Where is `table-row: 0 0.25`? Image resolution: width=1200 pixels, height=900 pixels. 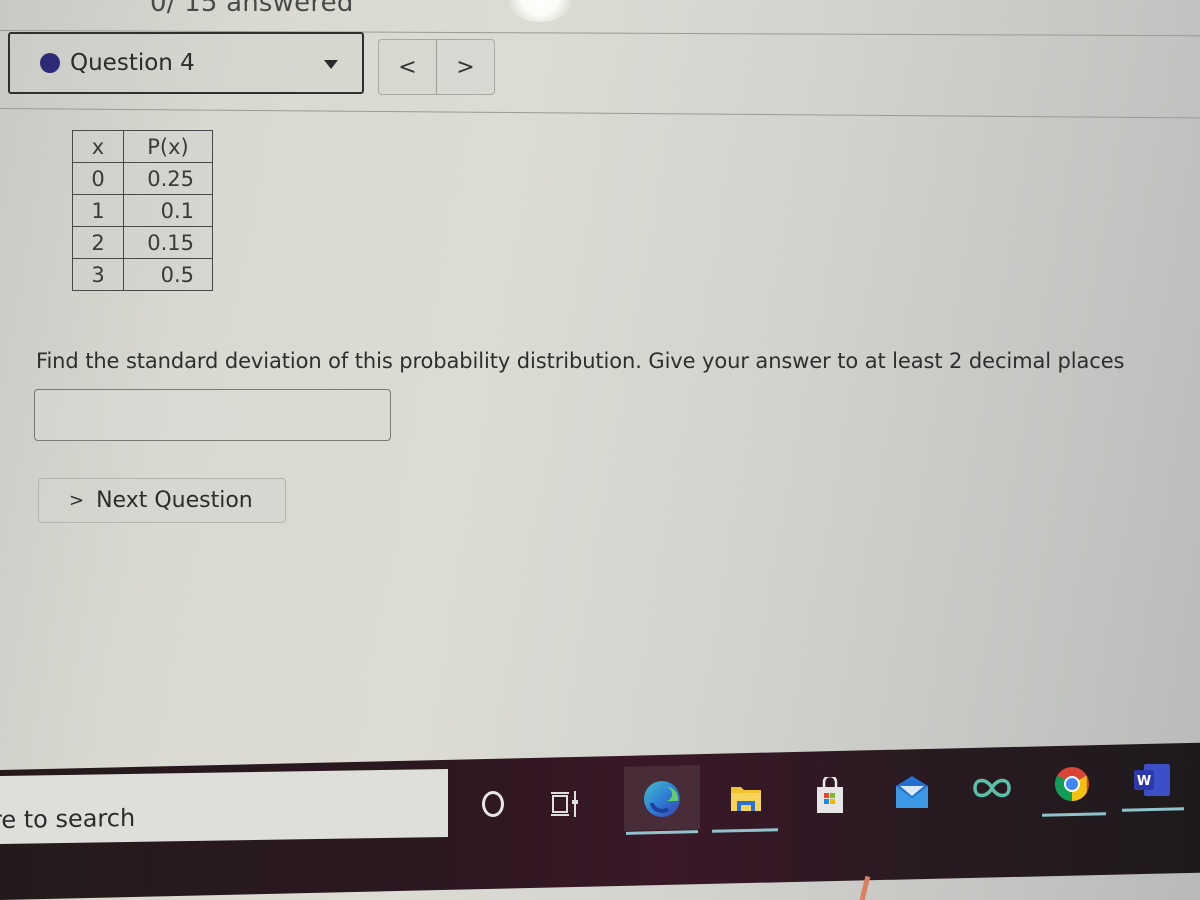
table-row: 0 0.25 is located at coordinates (142, 178).